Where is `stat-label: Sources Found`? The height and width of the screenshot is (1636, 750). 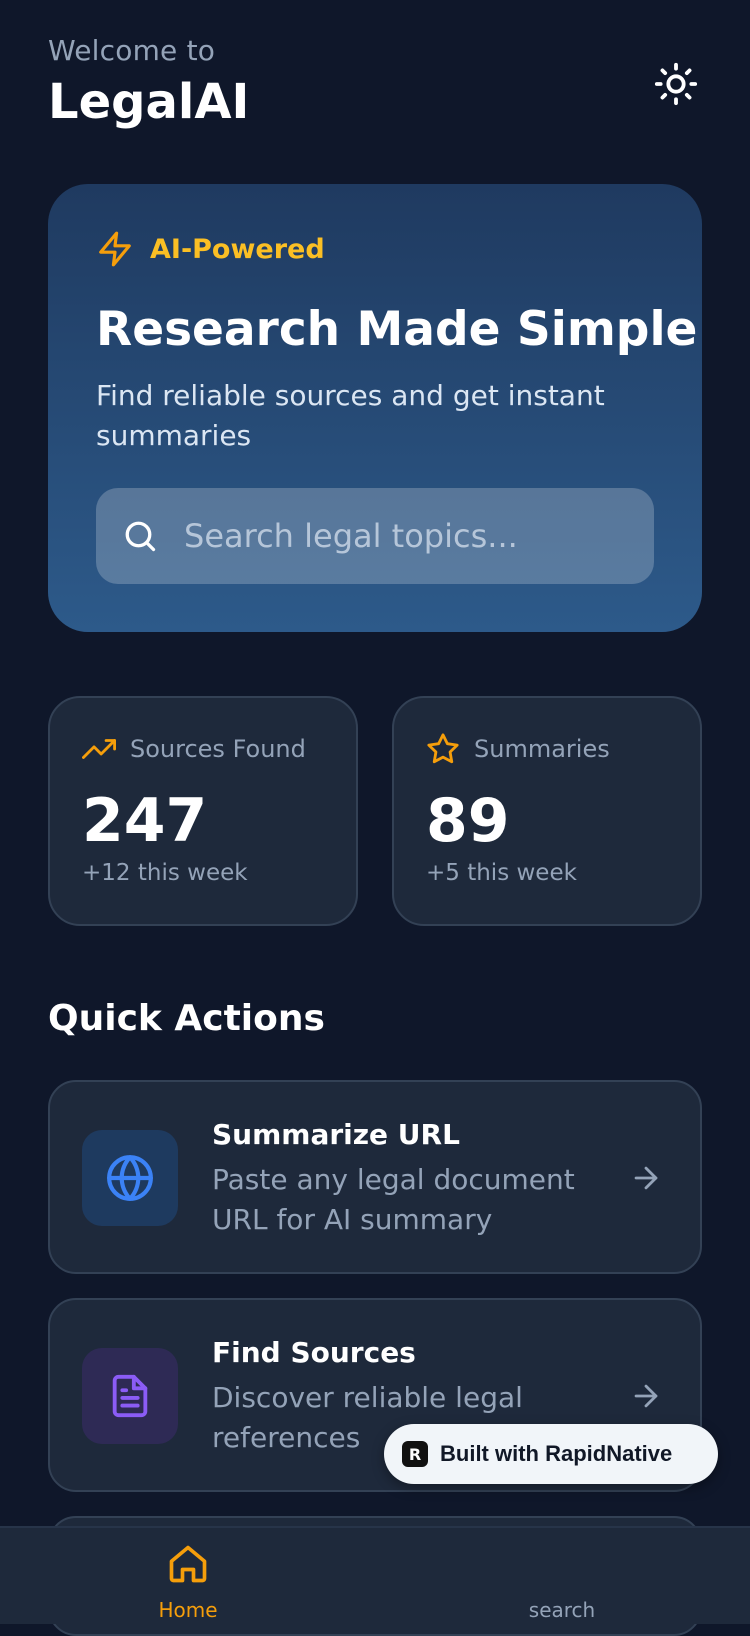
stat-label: Sources Found is located at coordinates (218, 749).